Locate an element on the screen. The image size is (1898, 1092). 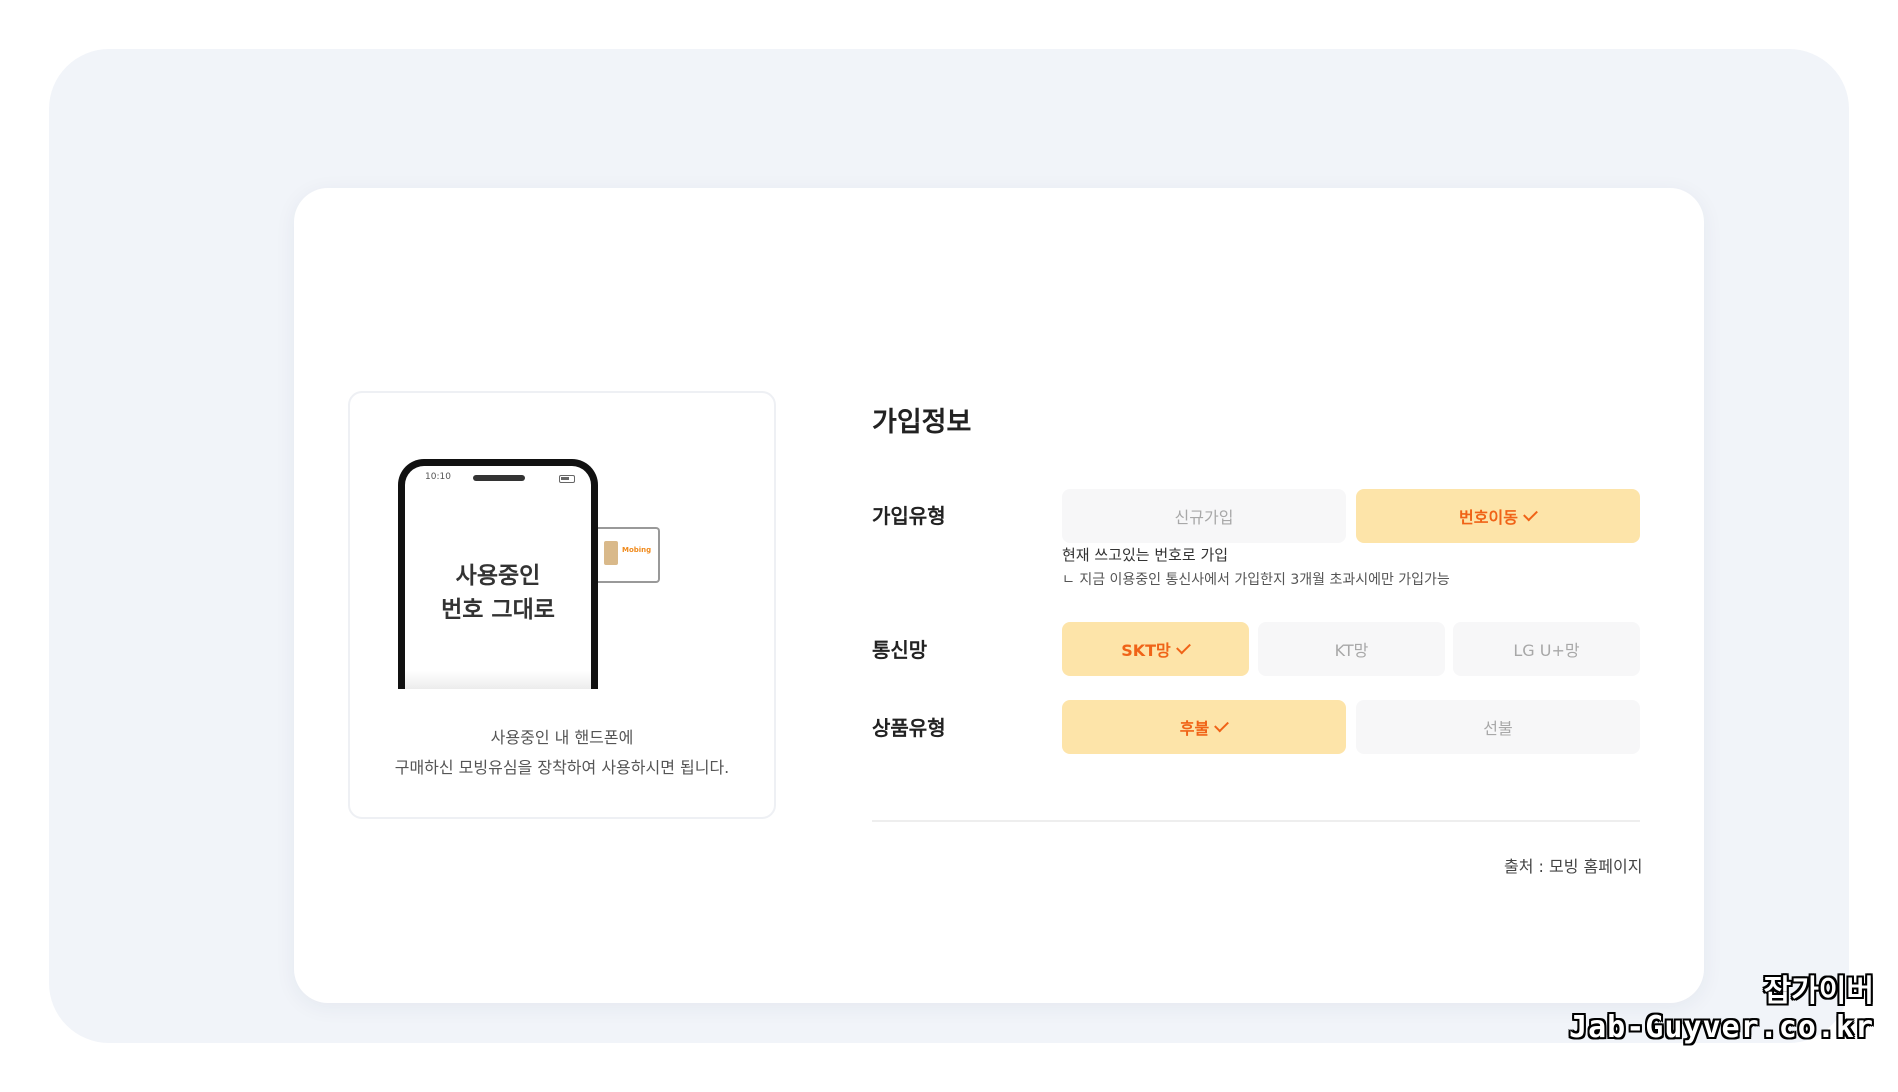
watermark: 잡가이버 Jab-Guyver.co.kr is located at coordinates (1721, 1010).